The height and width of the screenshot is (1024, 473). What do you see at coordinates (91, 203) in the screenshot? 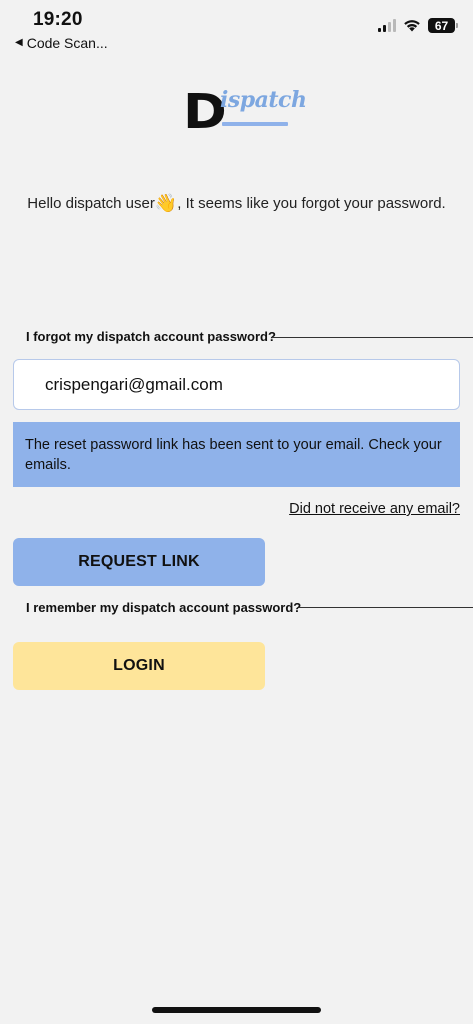
I see `greeting-text-start: Hello dispatch user` at bounding box center [91, 203].